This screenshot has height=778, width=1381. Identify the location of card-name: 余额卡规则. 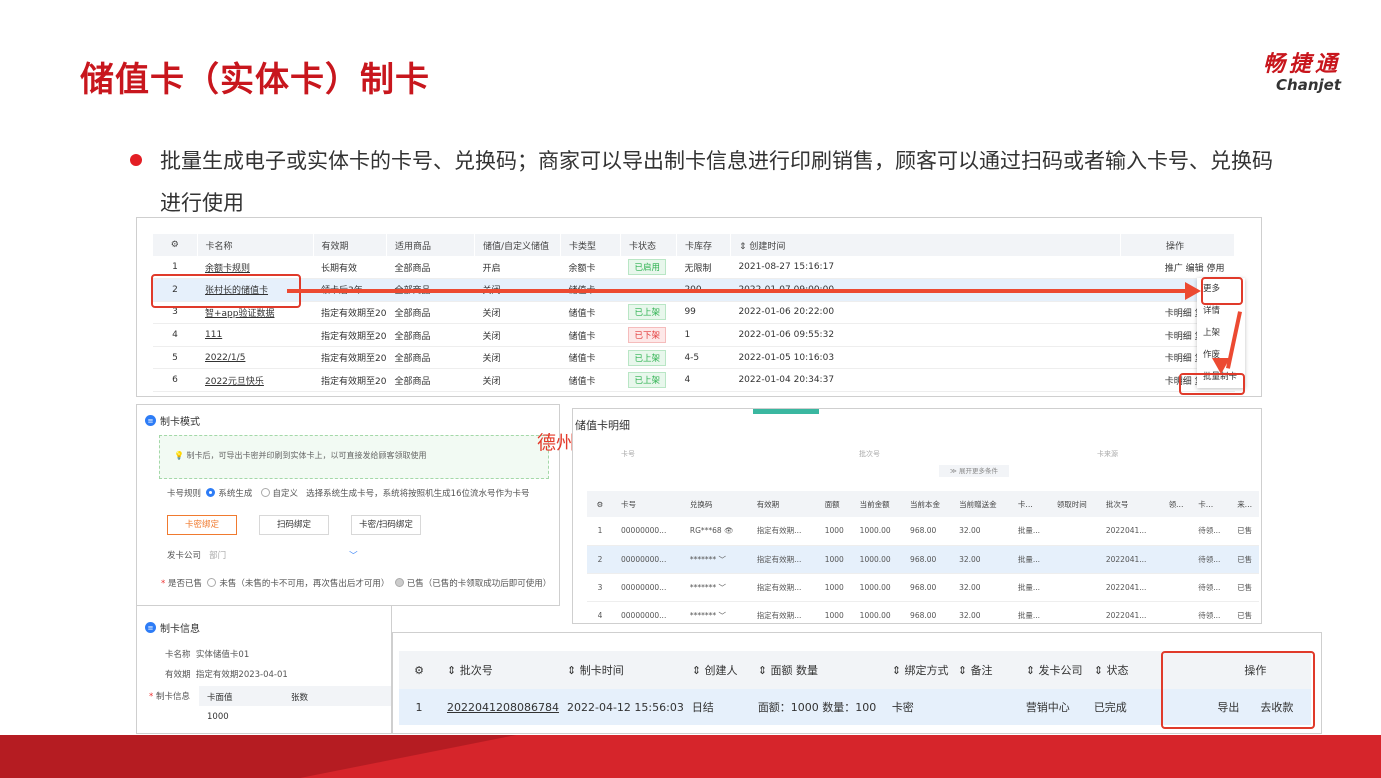
(227, 269).